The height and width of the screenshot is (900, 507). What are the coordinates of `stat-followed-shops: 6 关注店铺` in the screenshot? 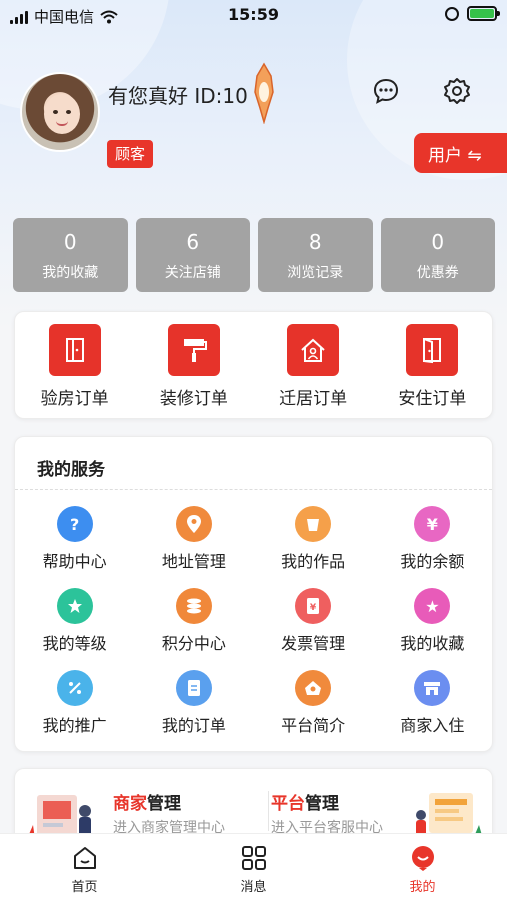 It's located at (192, 255).